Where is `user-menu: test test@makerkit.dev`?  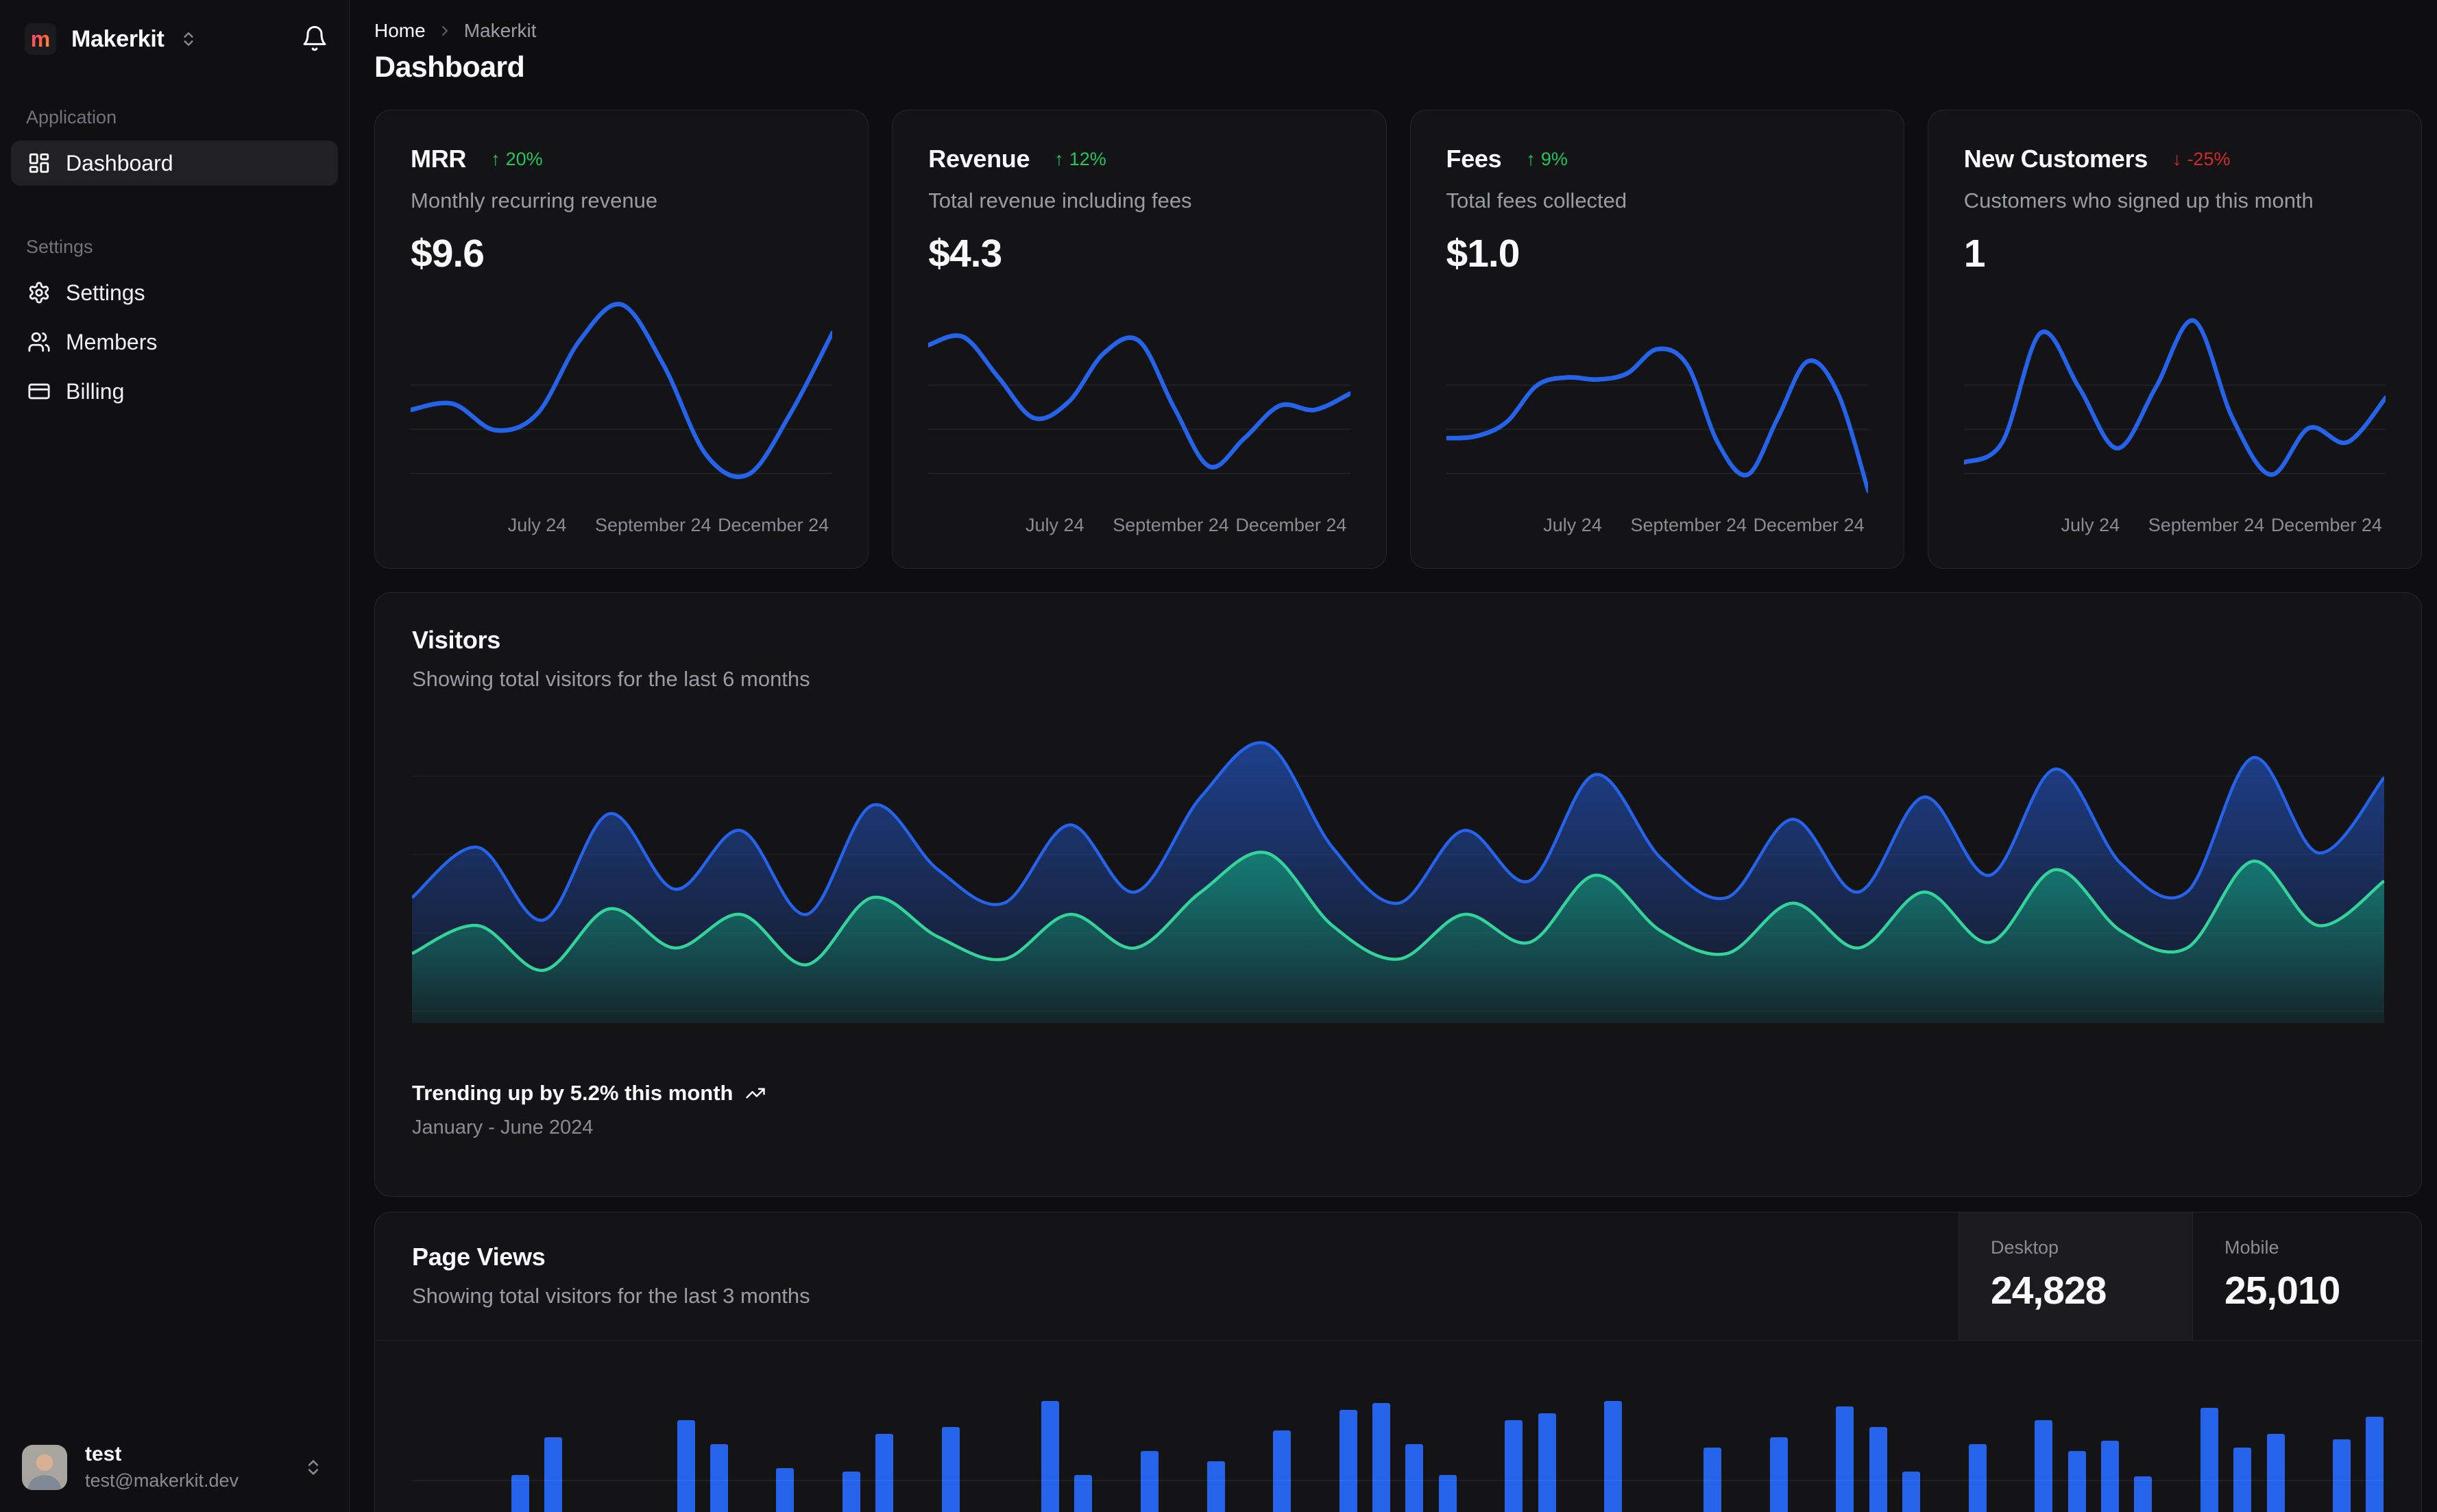 user-menu: test test@makerkit.dev is located at coordinates (174, 1468).